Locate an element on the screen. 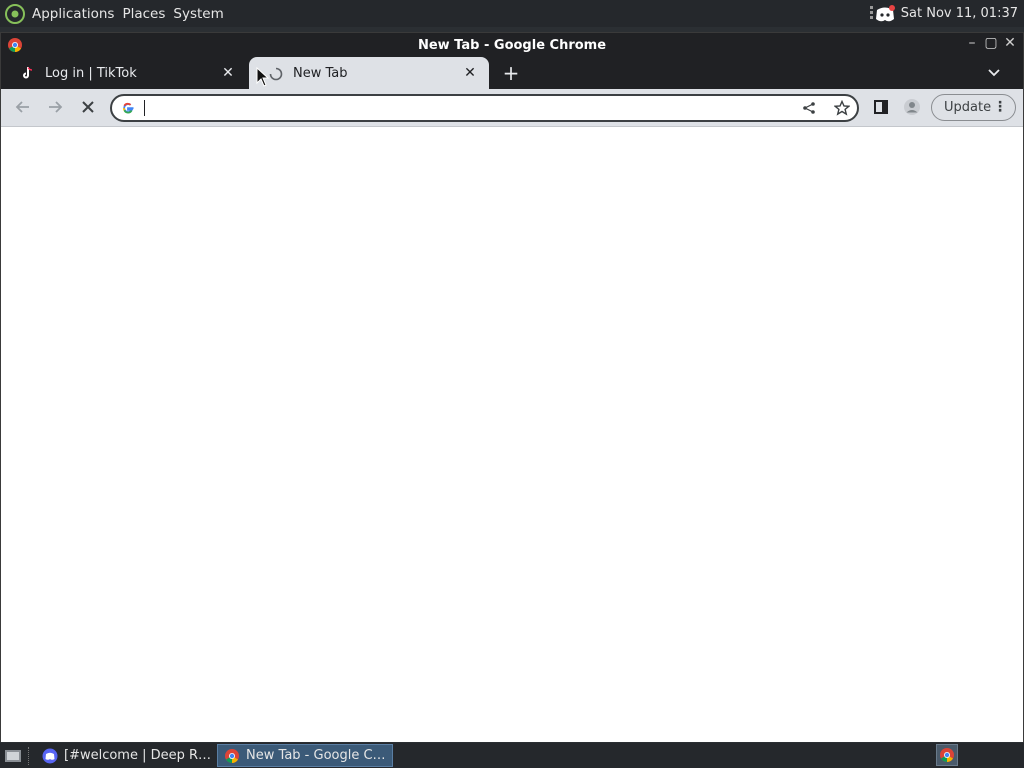 The height and width of the screenshot is (768, 1024). side-panel-icon is located at coordinates (881, 107).